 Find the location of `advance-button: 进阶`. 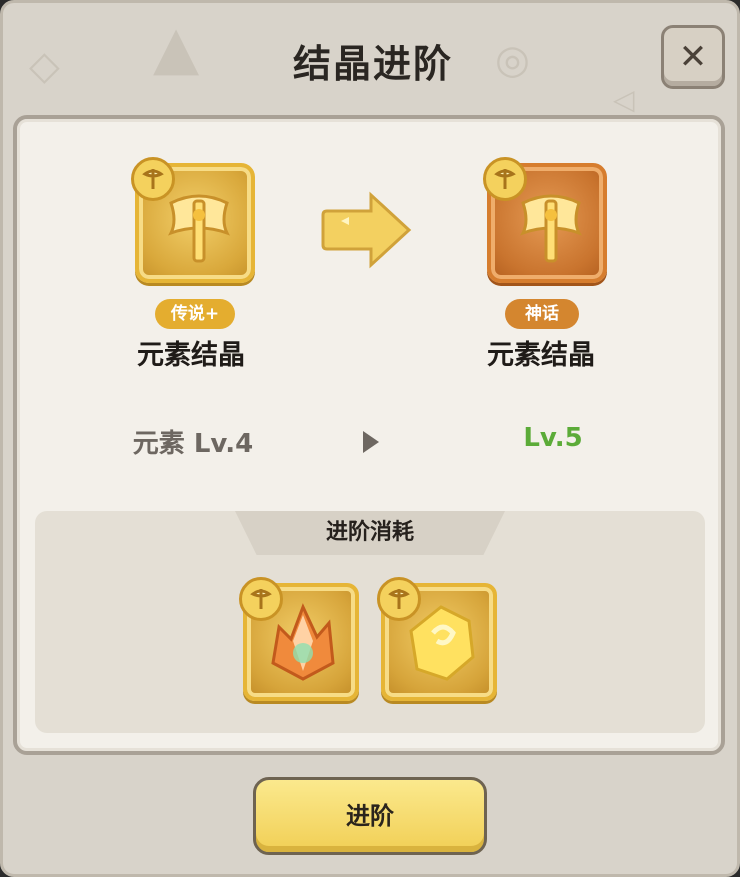

advance-button: 进阶 is located at coordinates (370, 816).